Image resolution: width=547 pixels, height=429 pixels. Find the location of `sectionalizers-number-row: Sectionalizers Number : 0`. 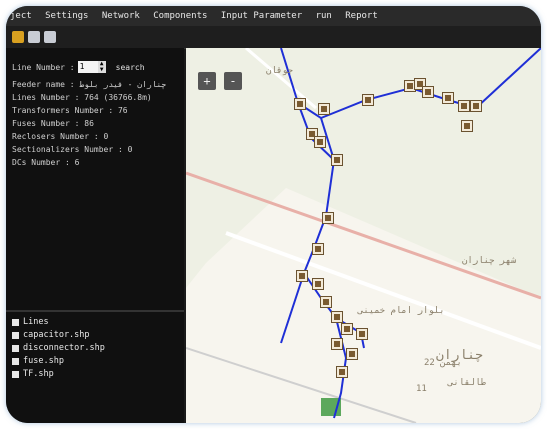

sectionalizers-number-row: Sectionalizers Number : 0 is located at coordinates (95, 149).